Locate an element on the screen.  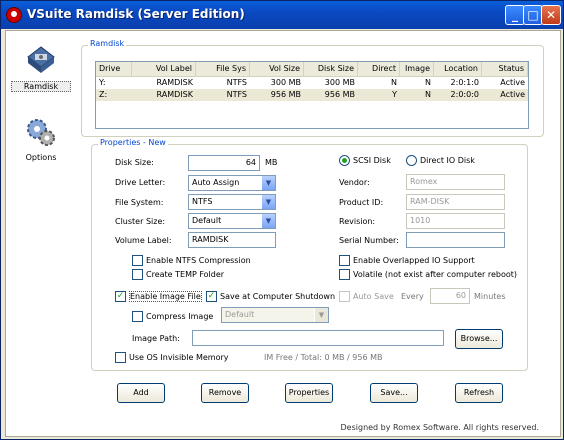
compress-level-value: Default is located at coordinates (240, 314).